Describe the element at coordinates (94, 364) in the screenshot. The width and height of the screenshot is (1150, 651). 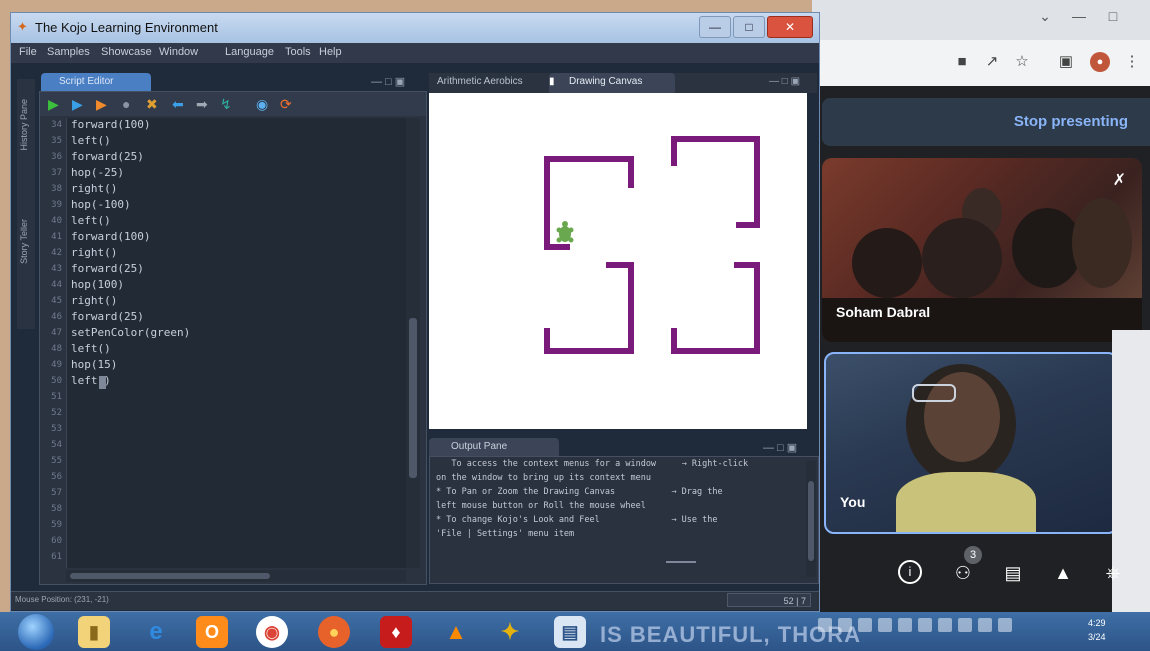
I see `code-line: hop(15)` at that location.